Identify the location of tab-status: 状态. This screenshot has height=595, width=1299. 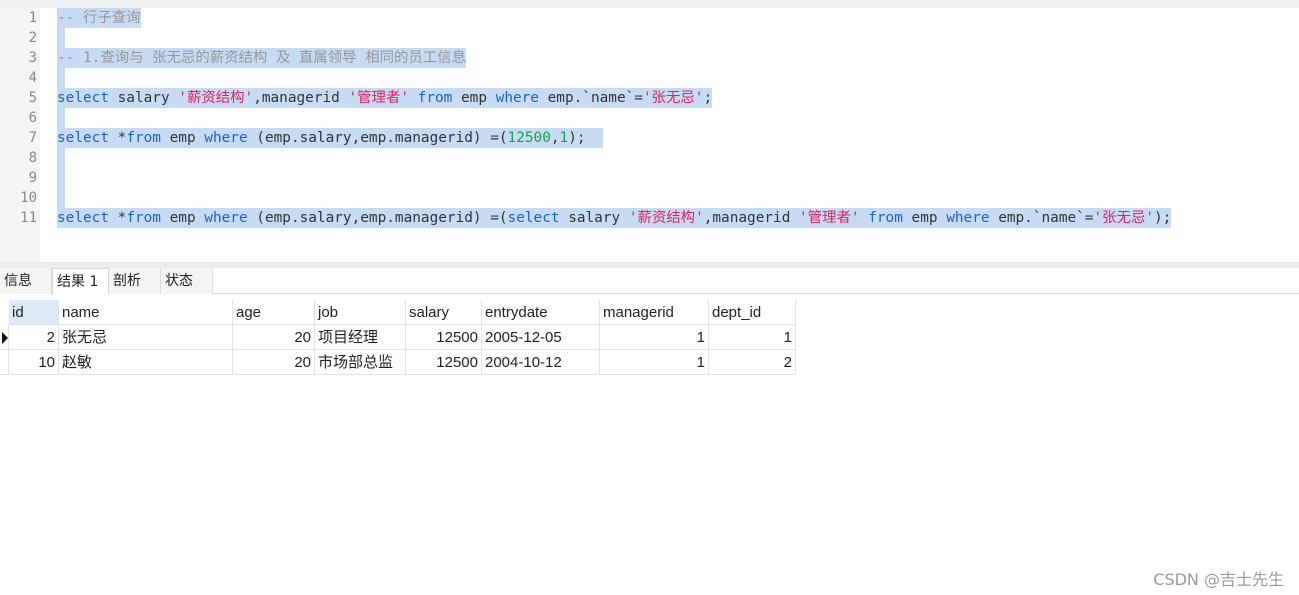
(187, 281).